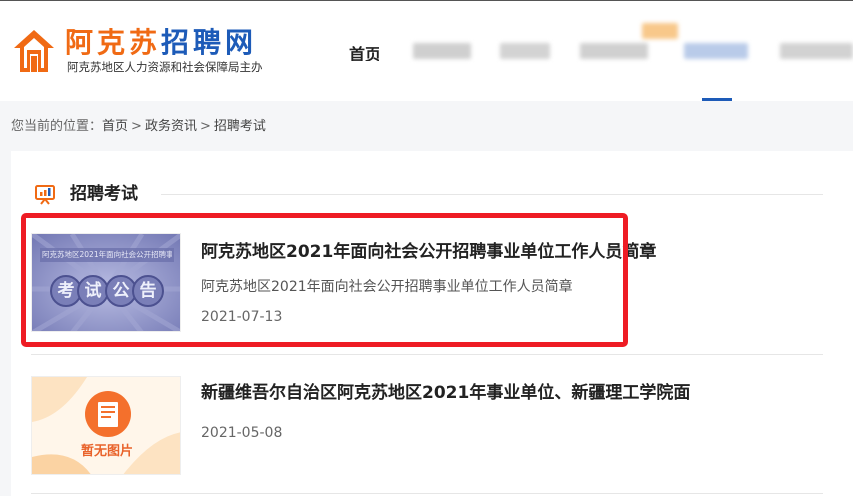 Image resolution: width=853 pixels, height=496 pixels. I want to click on presentation-chart-icon, so click(45, 195).